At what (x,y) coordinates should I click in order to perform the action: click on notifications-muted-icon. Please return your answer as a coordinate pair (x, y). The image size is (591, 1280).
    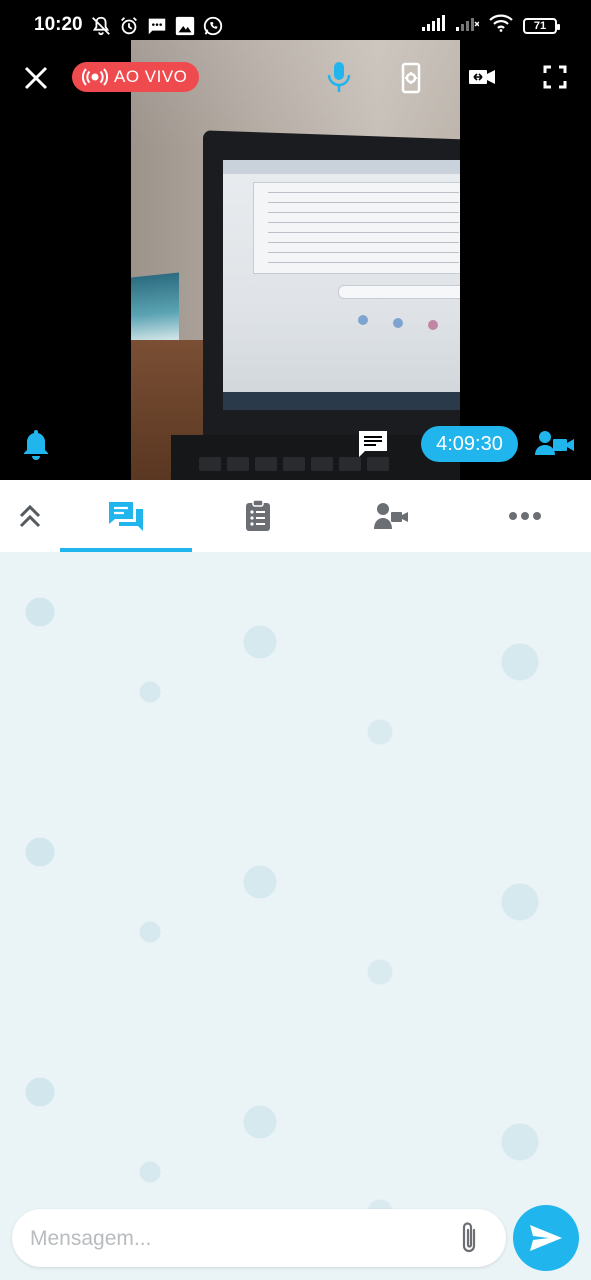
    Looking at the image, I should click on (101, 28).